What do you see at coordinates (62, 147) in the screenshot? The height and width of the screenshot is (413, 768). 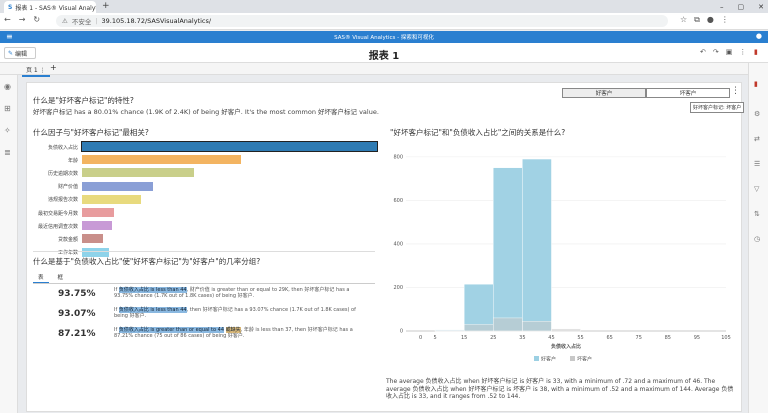 I see `factor-label: 负债收入占比` at bounding box center [62, 147].